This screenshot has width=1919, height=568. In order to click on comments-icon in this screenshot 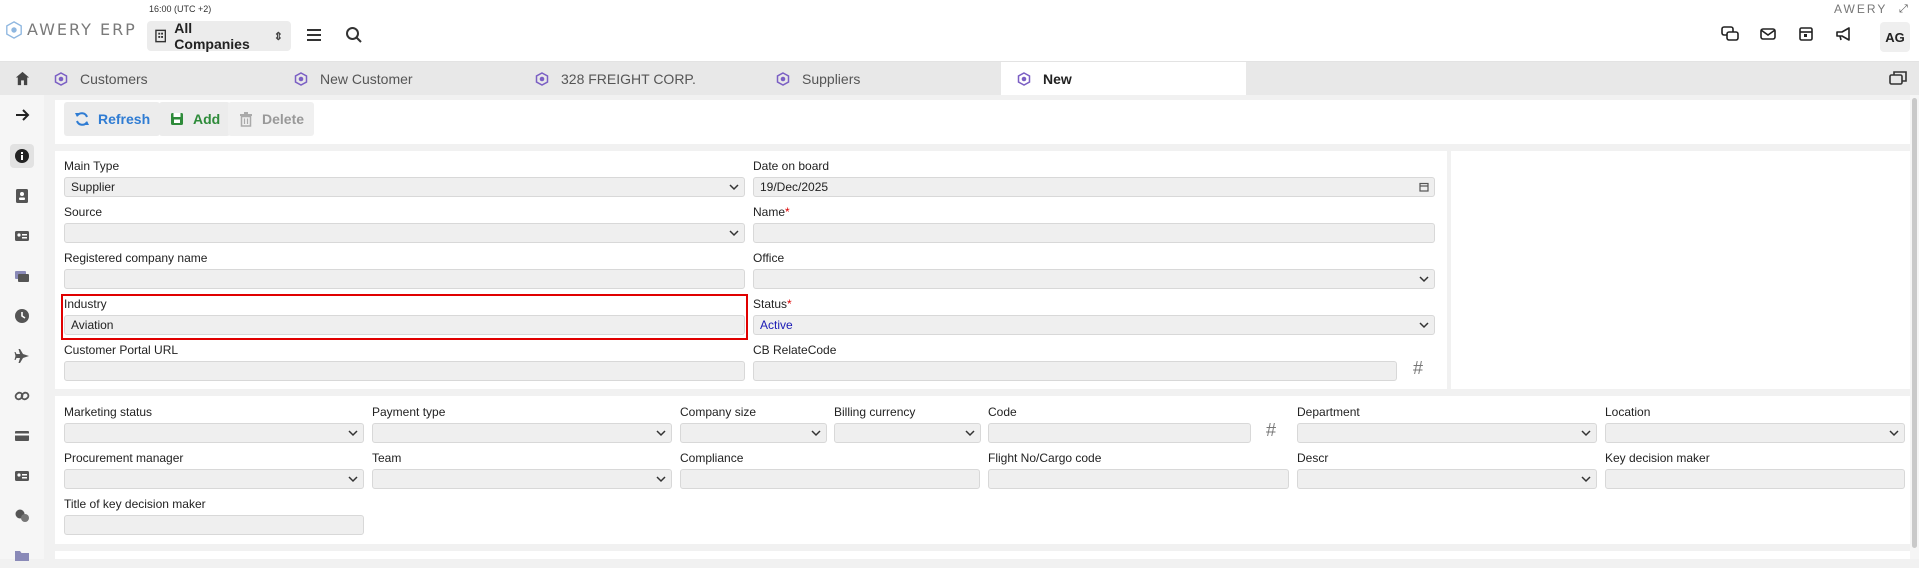, I will do `click(22, 515)`.